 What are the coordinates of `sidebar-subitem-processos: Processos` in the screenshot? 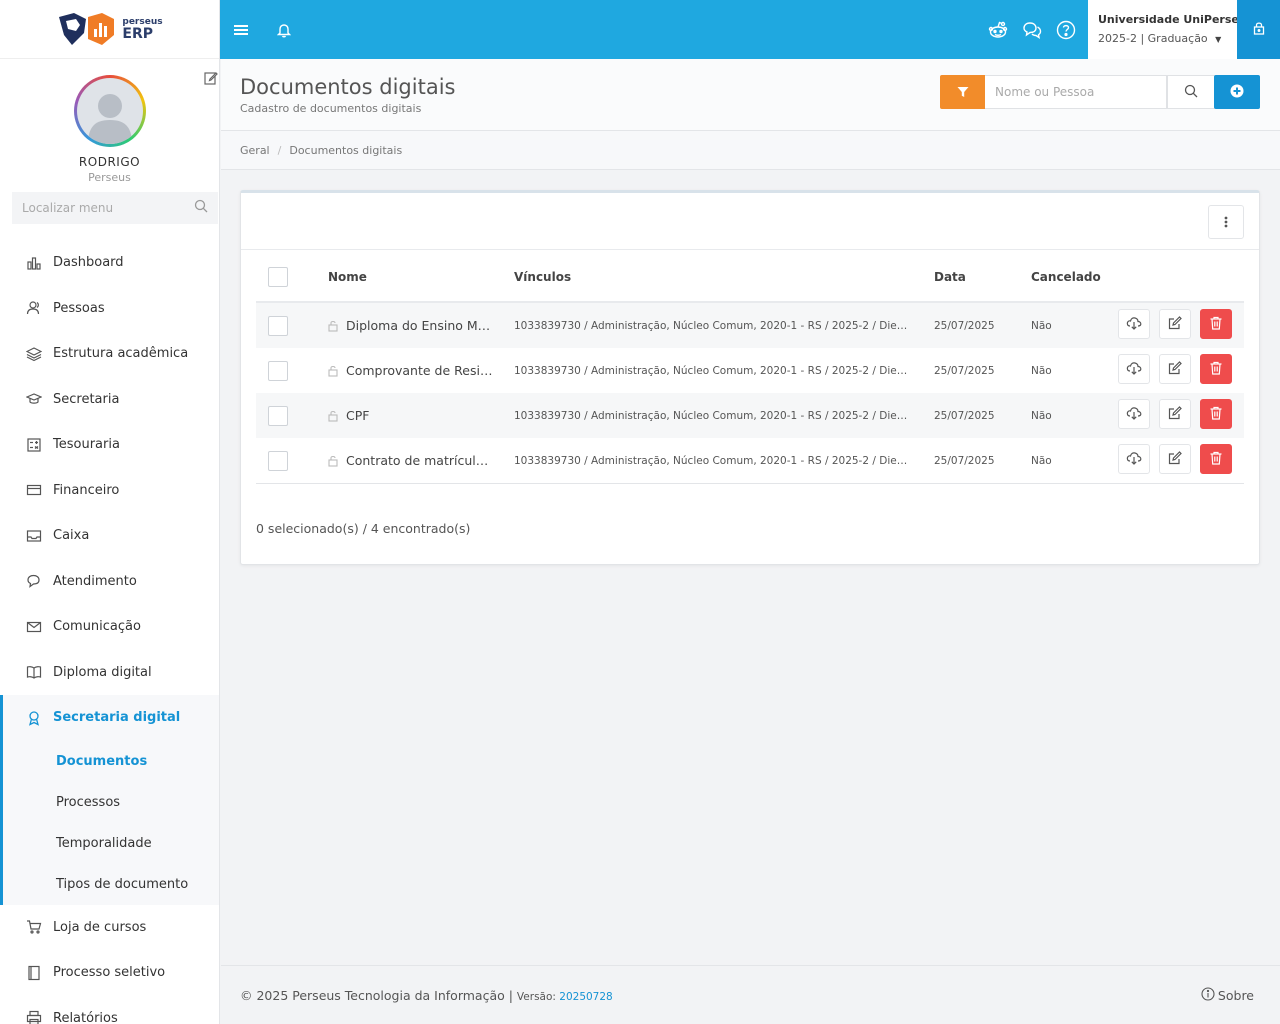 It's located at (111, 802).